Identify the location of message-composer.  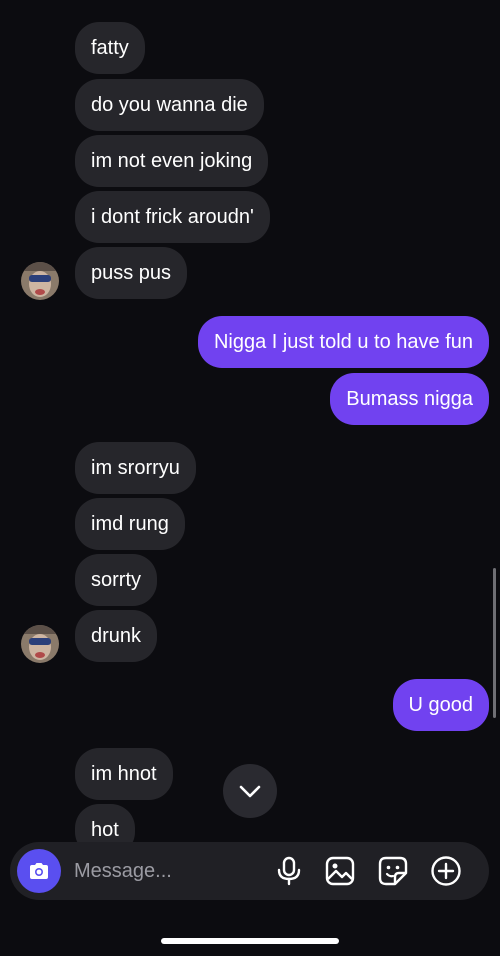
(249, 871).